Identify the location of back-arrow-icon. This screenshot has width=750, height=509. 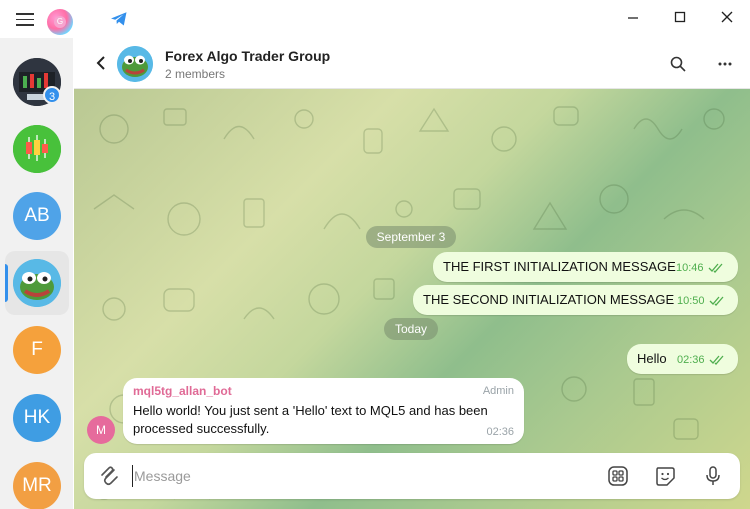
(101, 63).